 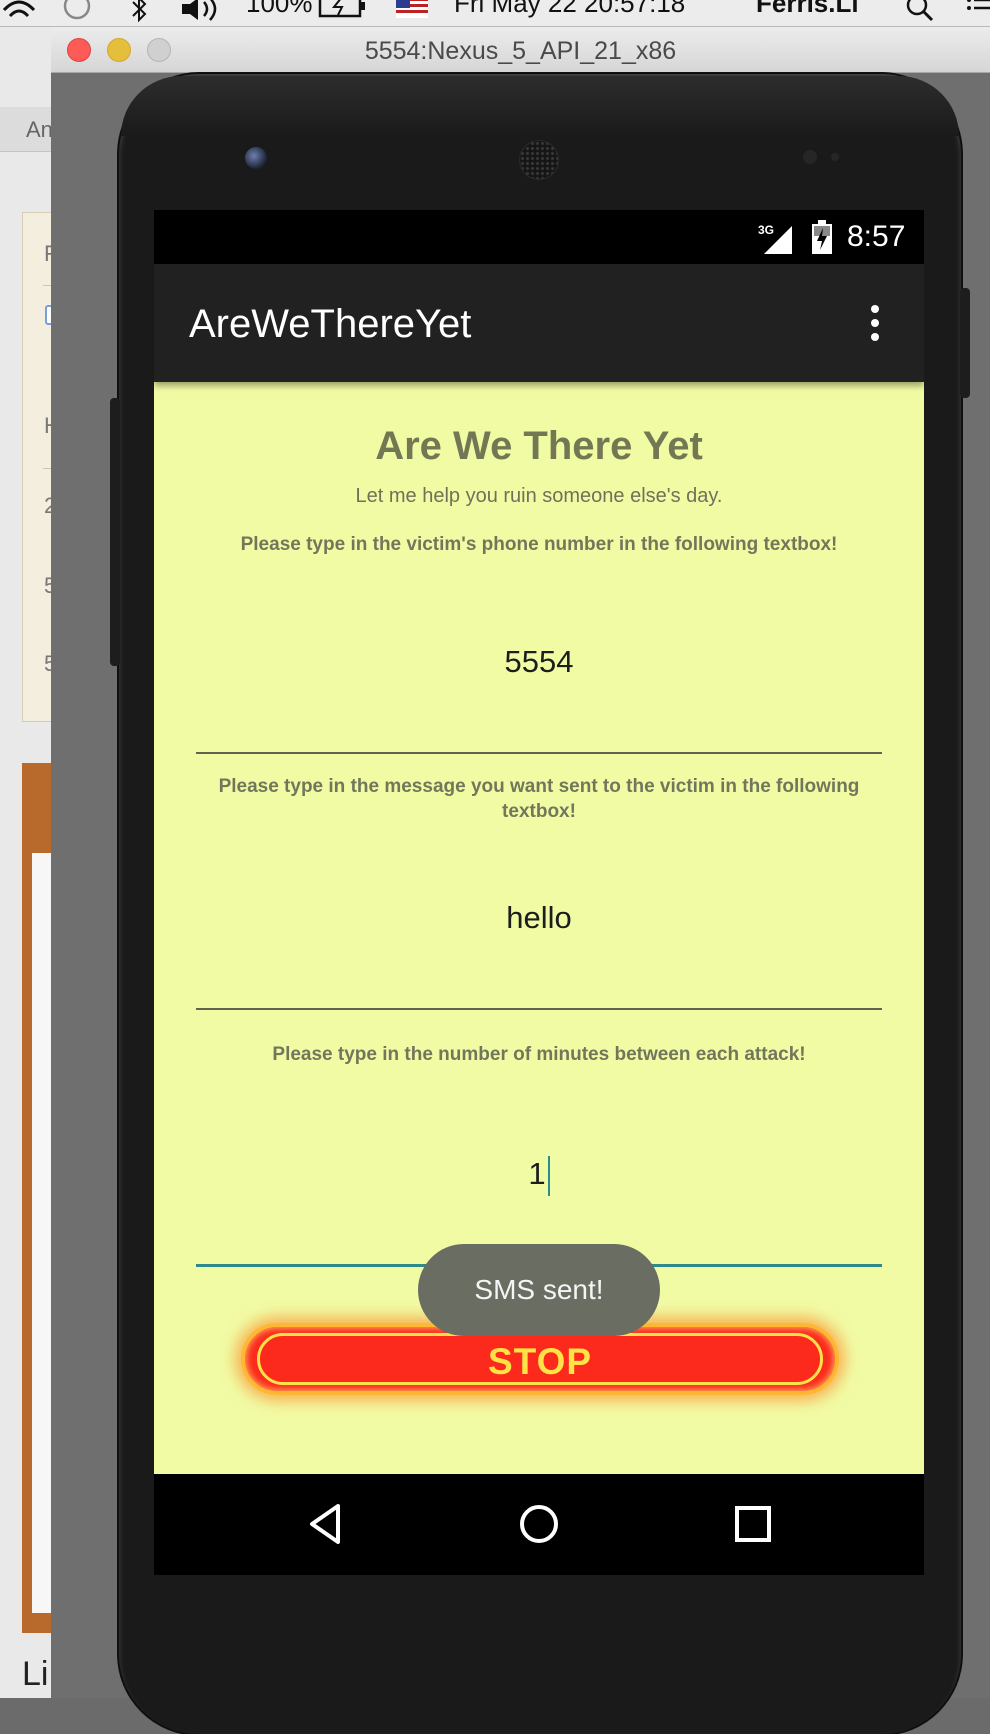 I want to click on volume-icon, so click(x=202, y=11).